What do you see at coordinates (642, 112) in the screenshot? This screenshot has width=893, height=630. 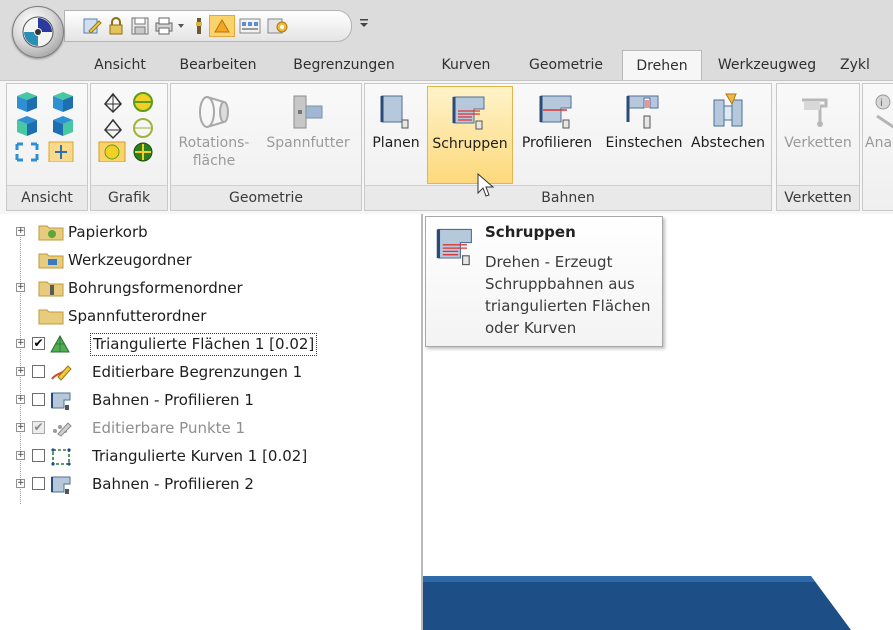 I see `grooving-icon` at bounding box center [642, 112].